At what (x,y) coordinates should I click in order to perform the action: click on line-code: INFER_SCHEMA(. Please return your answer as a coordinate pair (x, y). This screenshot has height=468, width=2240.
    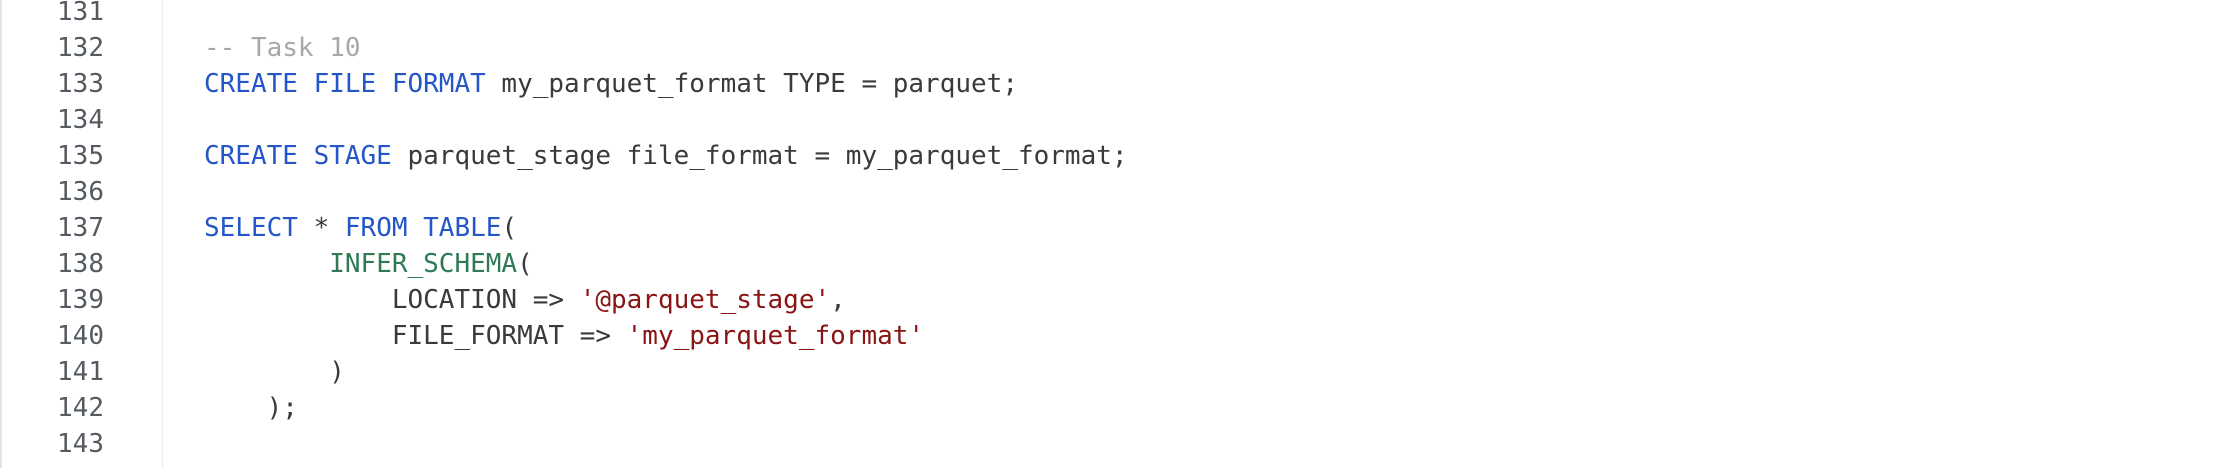
    Looking at the image, I should click on (368, 264).